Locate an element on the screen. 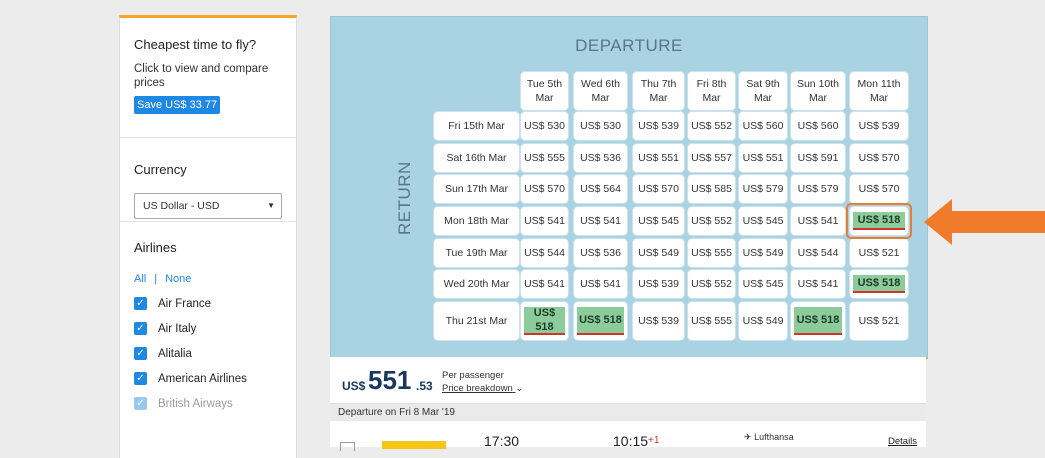 Image resolution: width=1045 pixels, height=458 pixels. details-link: Details is located at coordinates (902, 441).